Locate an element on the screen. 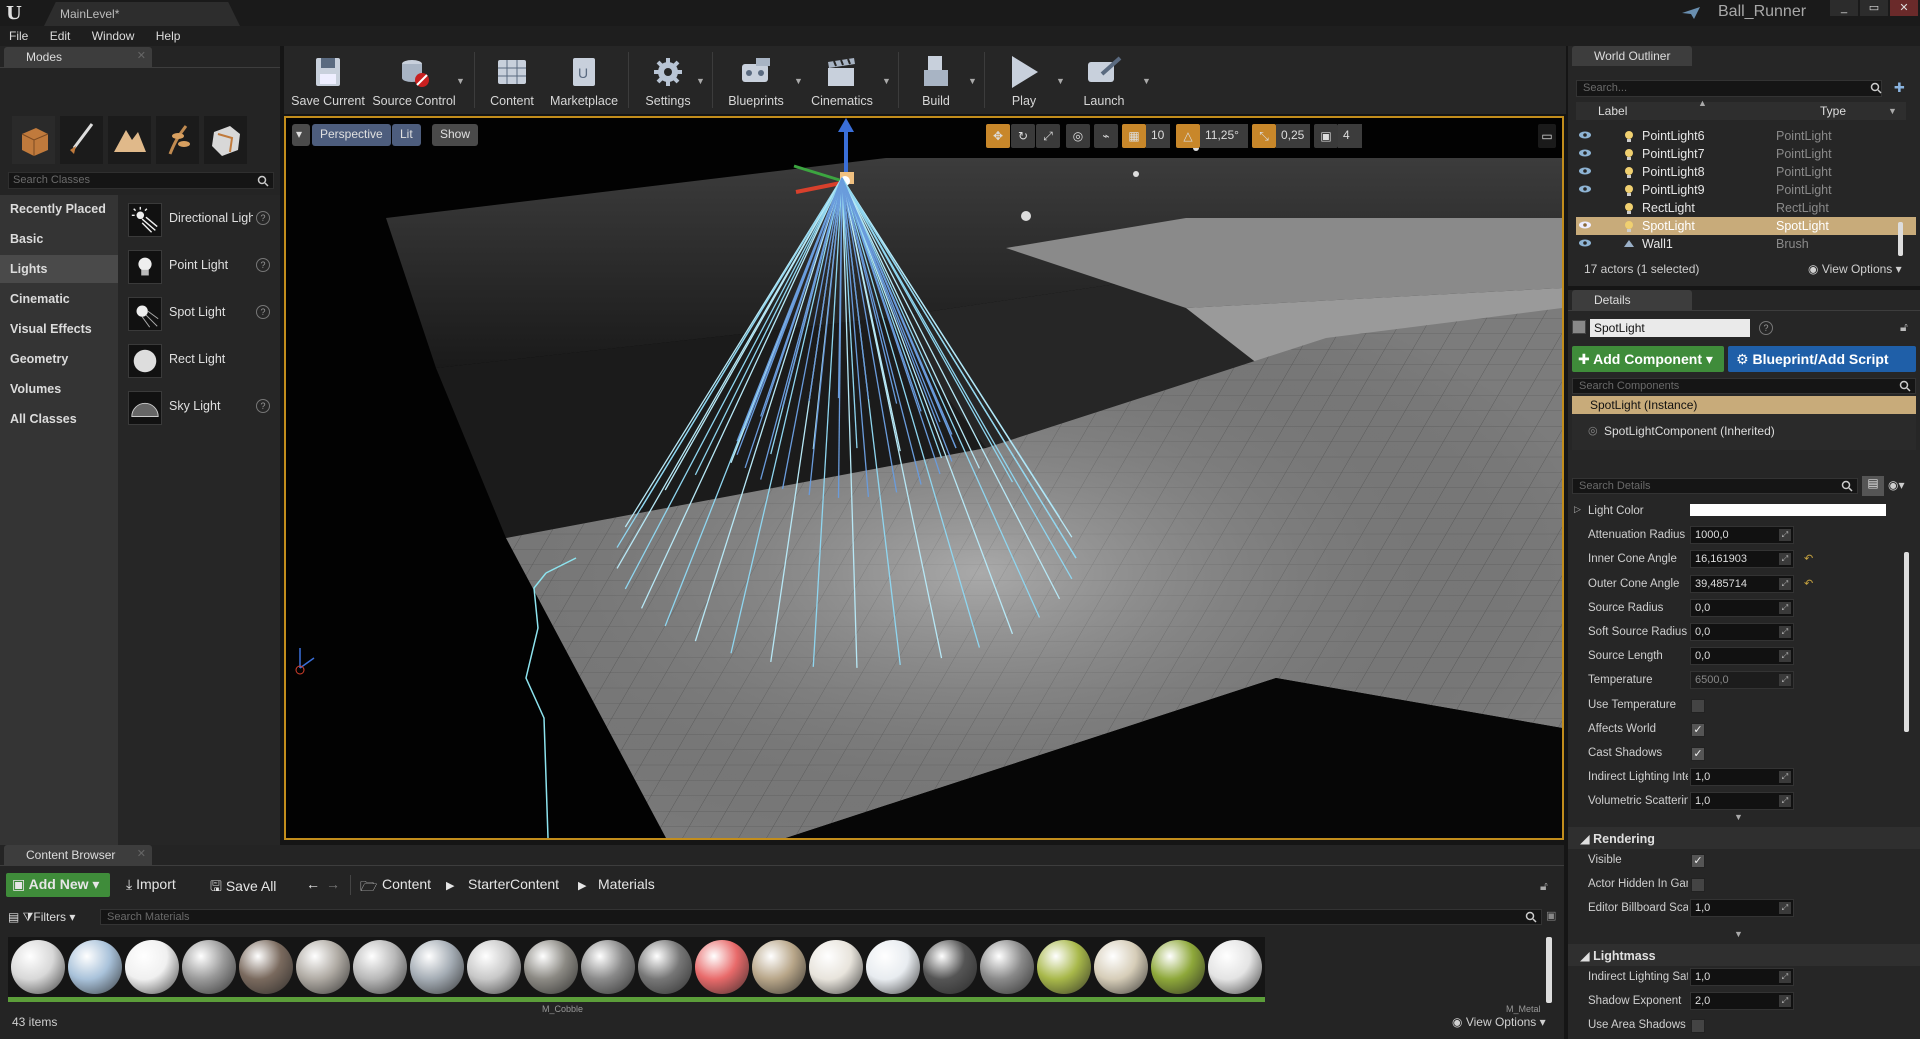 This screenshot has height=1039, width=1920. numeric-field: 0,0 ⤢ is located at coordinates (1742, 656).